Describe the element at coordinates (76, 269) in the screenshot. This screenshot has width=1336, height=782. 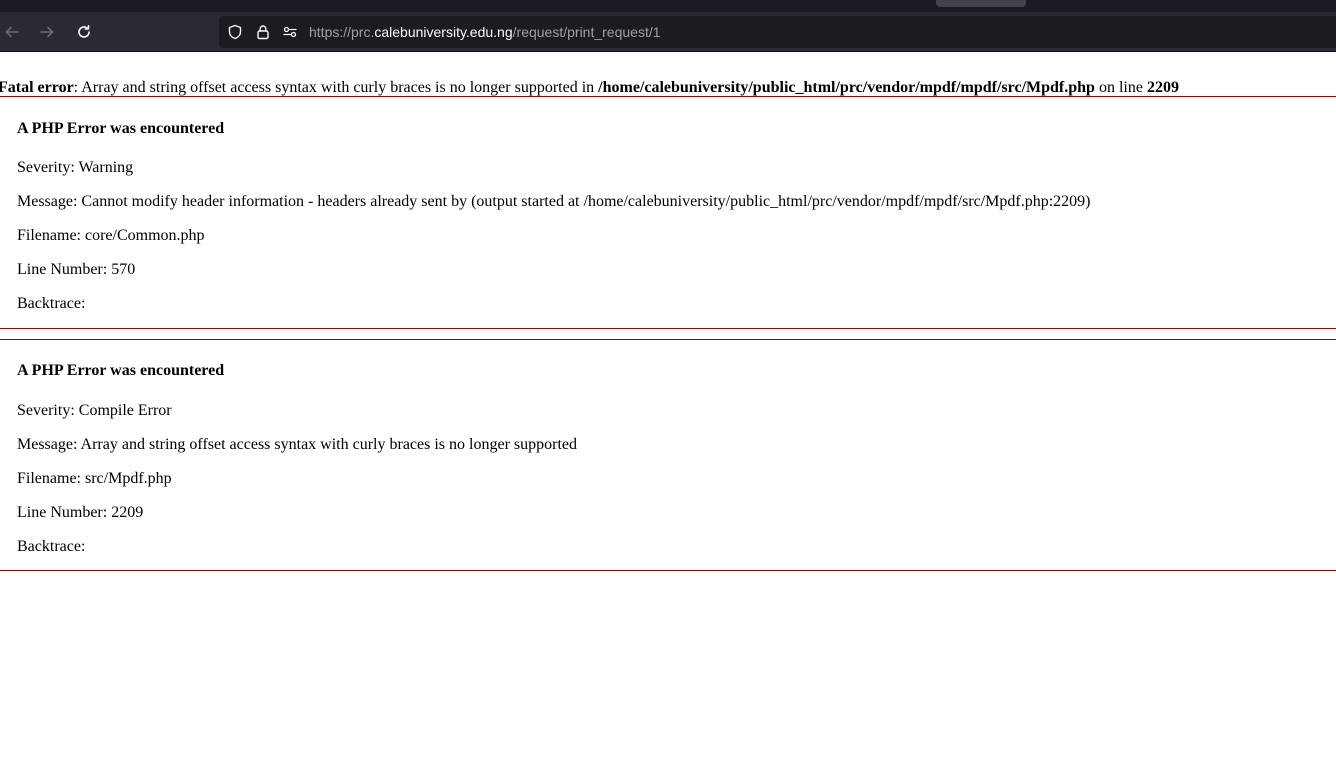
I see `error-line-number: Line Number: 570` at that location.